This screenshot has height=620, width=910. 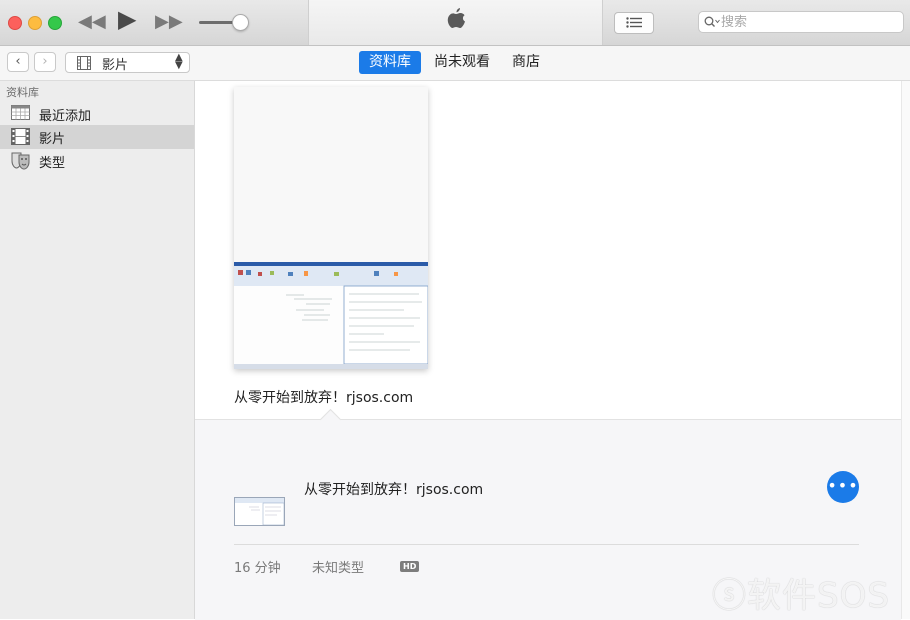 What do you see at coordinates (257, 568) in the screenshot?
I see `duration-label: 16 分钟` at bounding box center [257, 568].